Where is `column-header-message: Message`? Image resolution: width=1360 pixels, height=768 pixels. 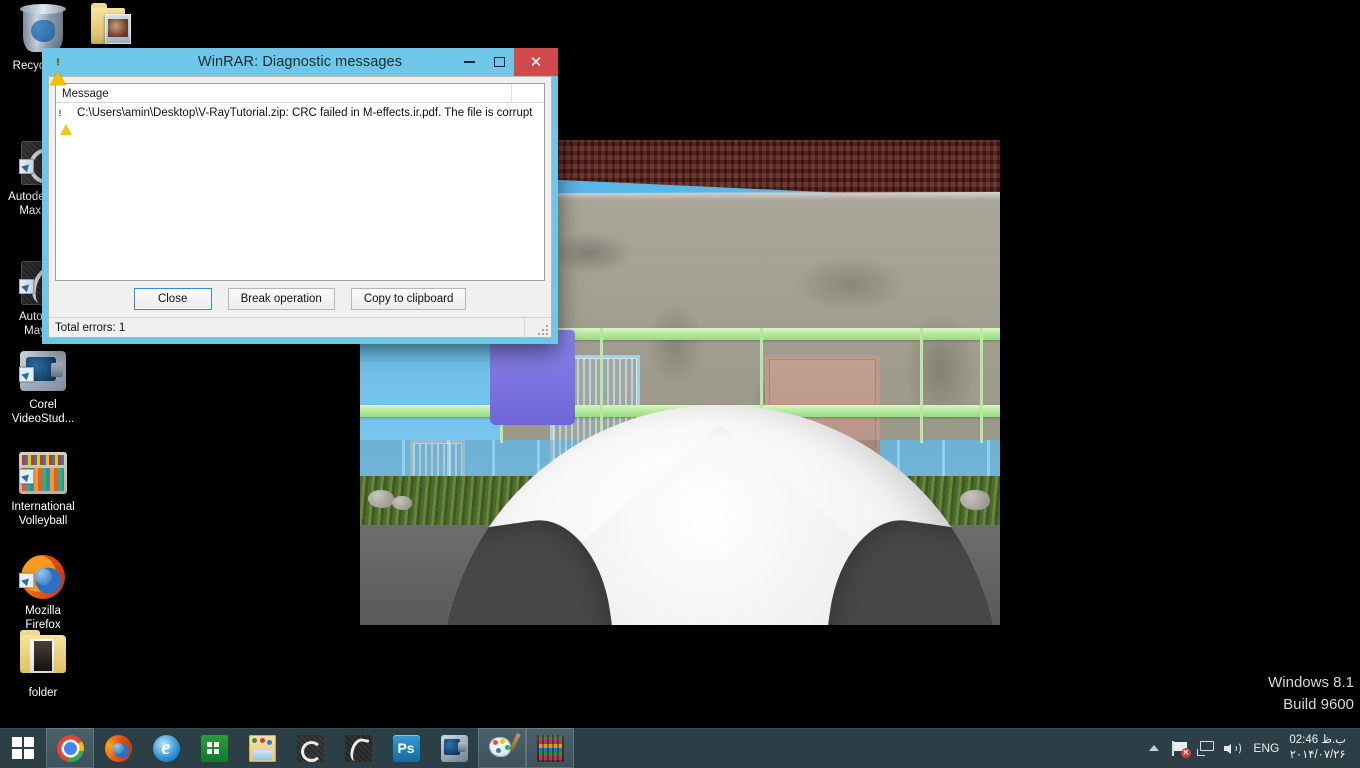
column-header-message: Message is located at coordinates (284, 93).